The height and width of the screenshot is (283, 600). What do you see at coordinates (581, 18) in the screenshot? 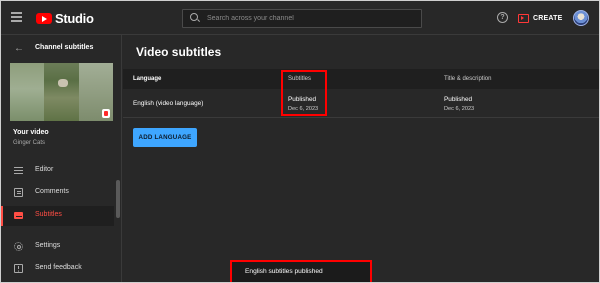
I see `avatar` at bounding box center [581, 18].